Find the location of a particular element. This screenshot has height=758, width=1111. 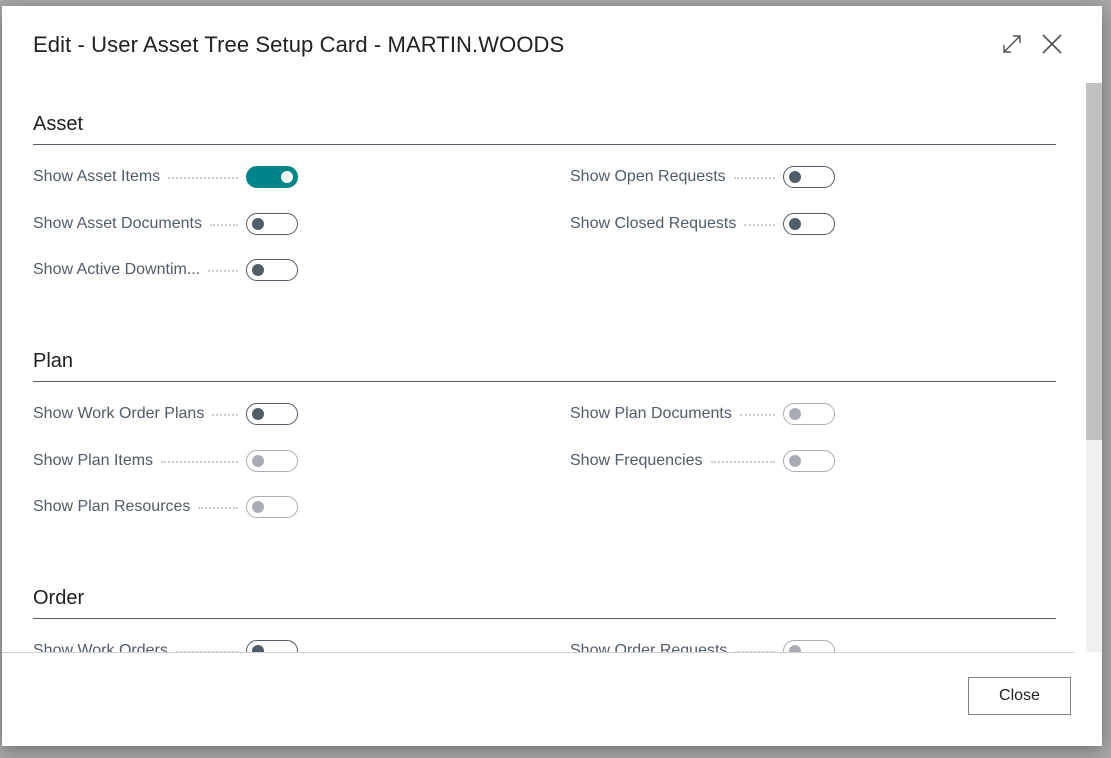

field-show-work-orders: Show Work Orders is located at coordinates (165, 645).